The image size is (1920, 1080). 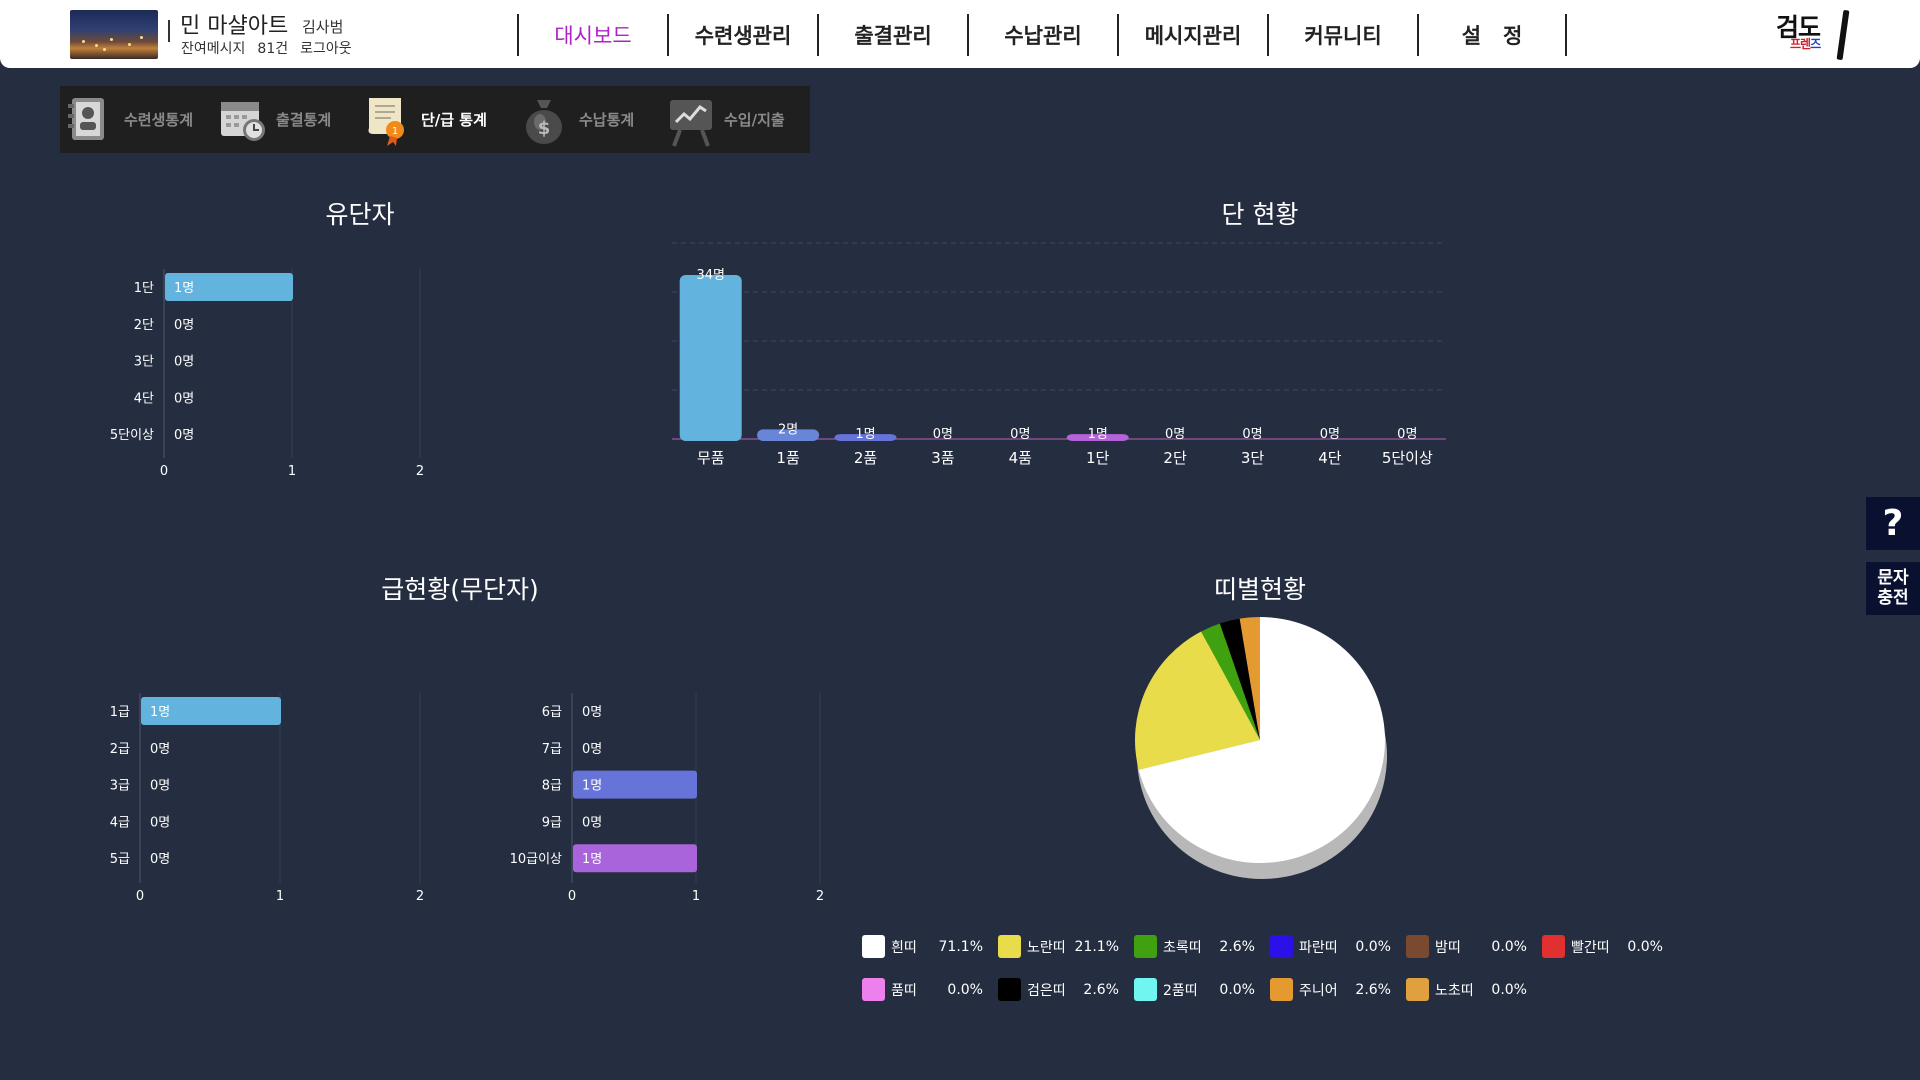 I want to click on dan-data-label: 34명, so click(x=710, y=275).